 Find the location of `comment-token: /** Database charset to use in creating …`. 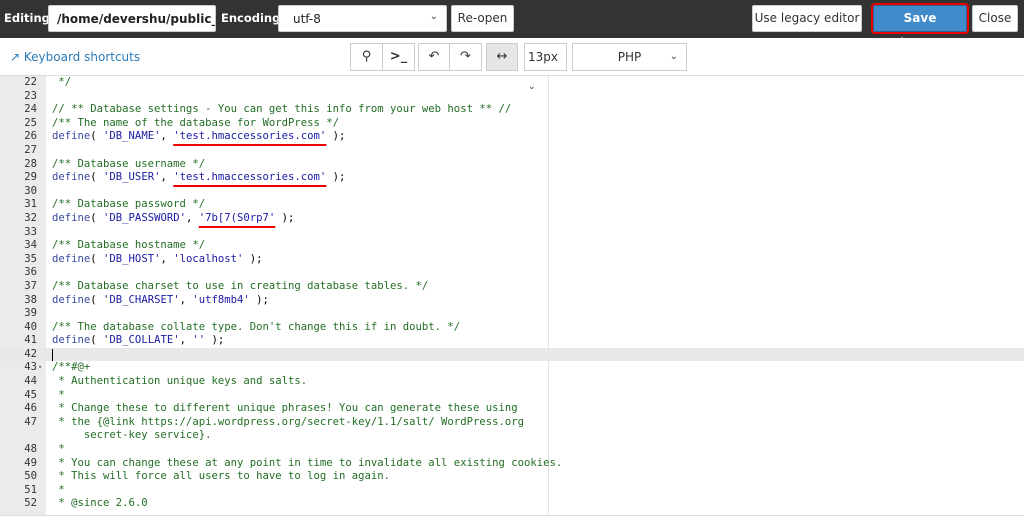

comment-token: /** Database charset to use in creating … is located at coordinates (240, 285).